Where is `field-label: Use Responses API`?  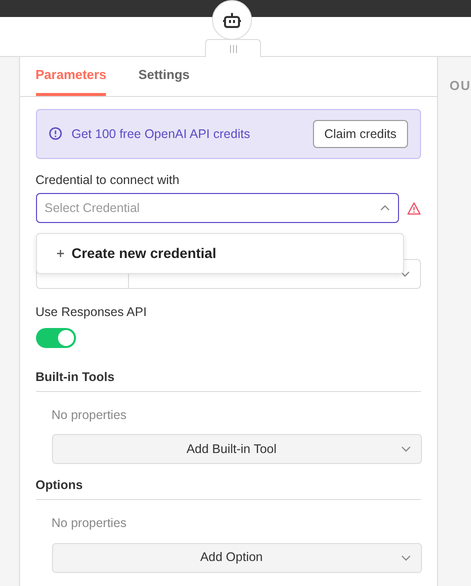 field-label: Use Responses API is located at coordinates (92, 312).